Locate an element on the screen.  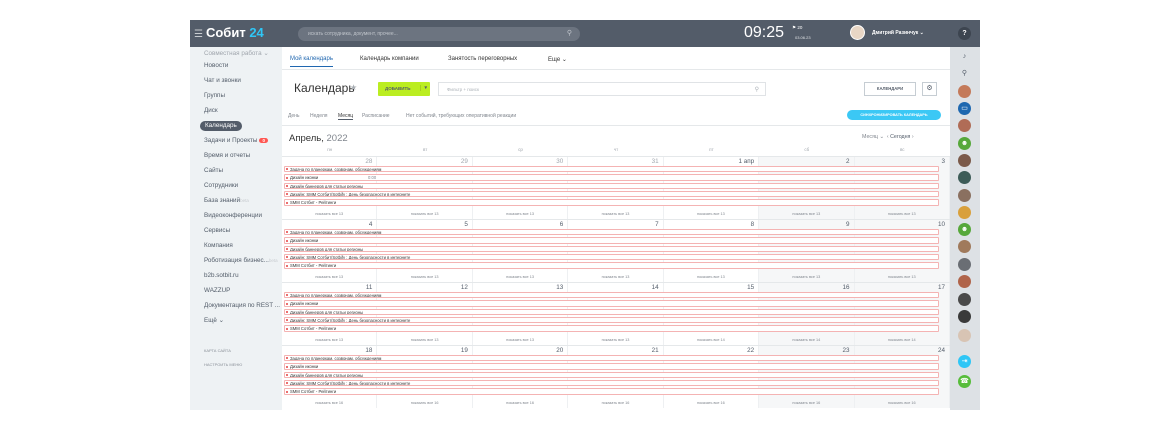
day-number: 31 is located at coordinates (655, 161).